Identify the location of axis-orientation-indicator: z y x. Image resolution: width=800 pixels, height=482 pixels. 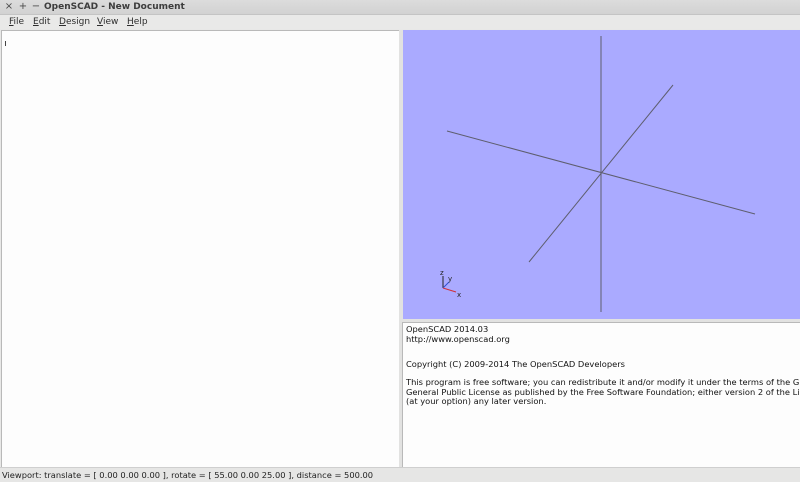
(450, 284).